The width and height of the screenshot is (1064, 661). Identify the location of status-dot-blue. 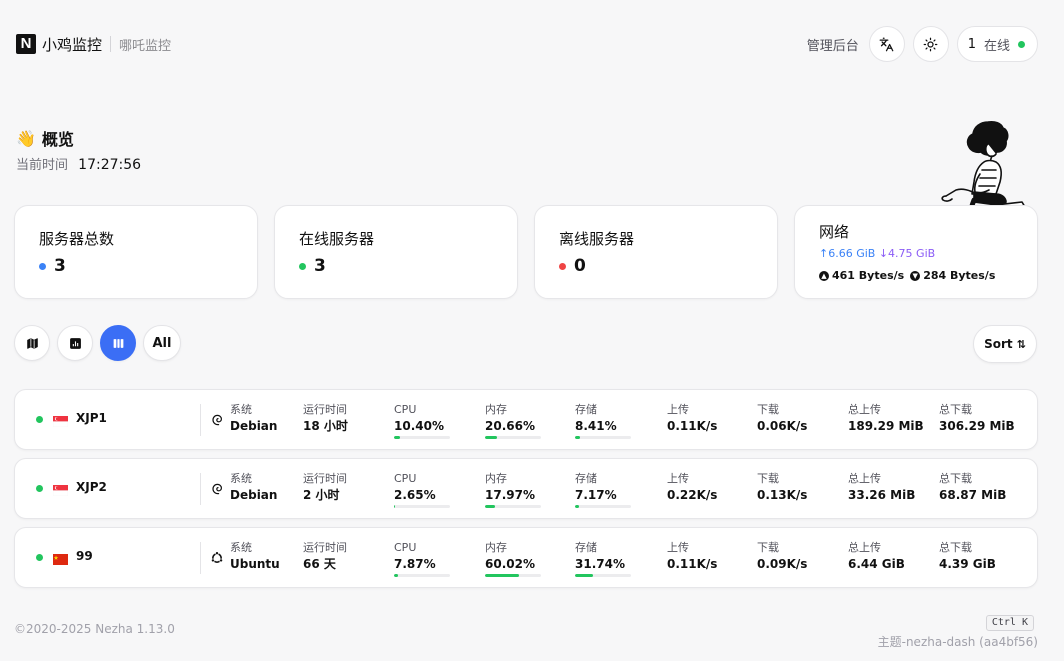
(42, 266).